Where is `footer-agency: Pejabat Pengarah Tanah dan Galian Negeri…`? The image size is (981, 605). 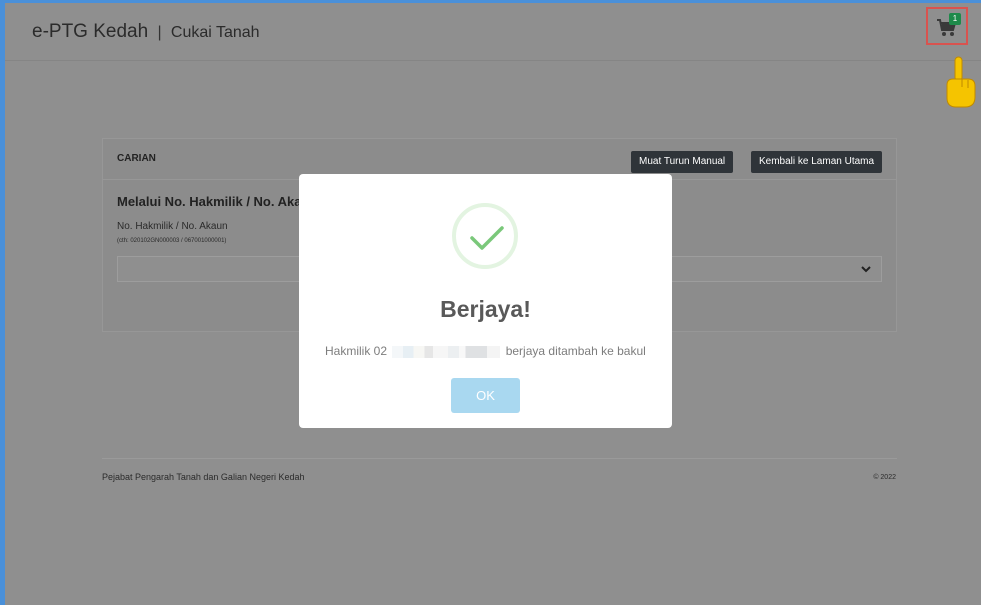
footer-agency: Pejabat Pengarah Tanah dan Galian Negeri… is located at coordinates (203, 477).